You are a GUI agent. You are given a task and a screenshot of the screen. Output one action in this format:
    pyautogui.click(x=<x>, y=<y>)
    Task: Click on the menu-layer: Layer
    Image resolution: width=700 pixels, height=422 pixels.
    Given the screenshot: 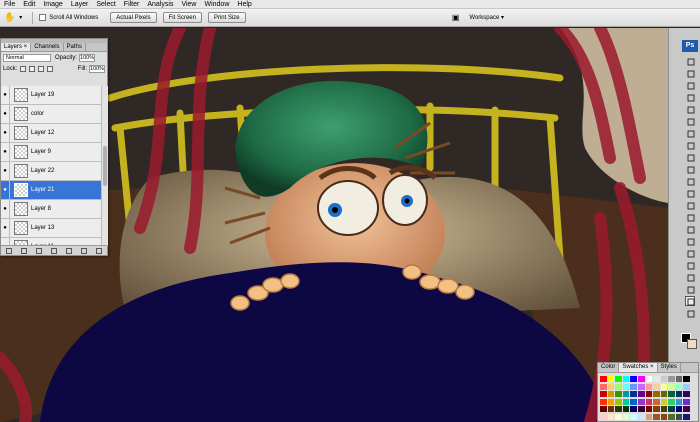 What is the action you would take?
    pyautogui.click(x=80, y=4)
    